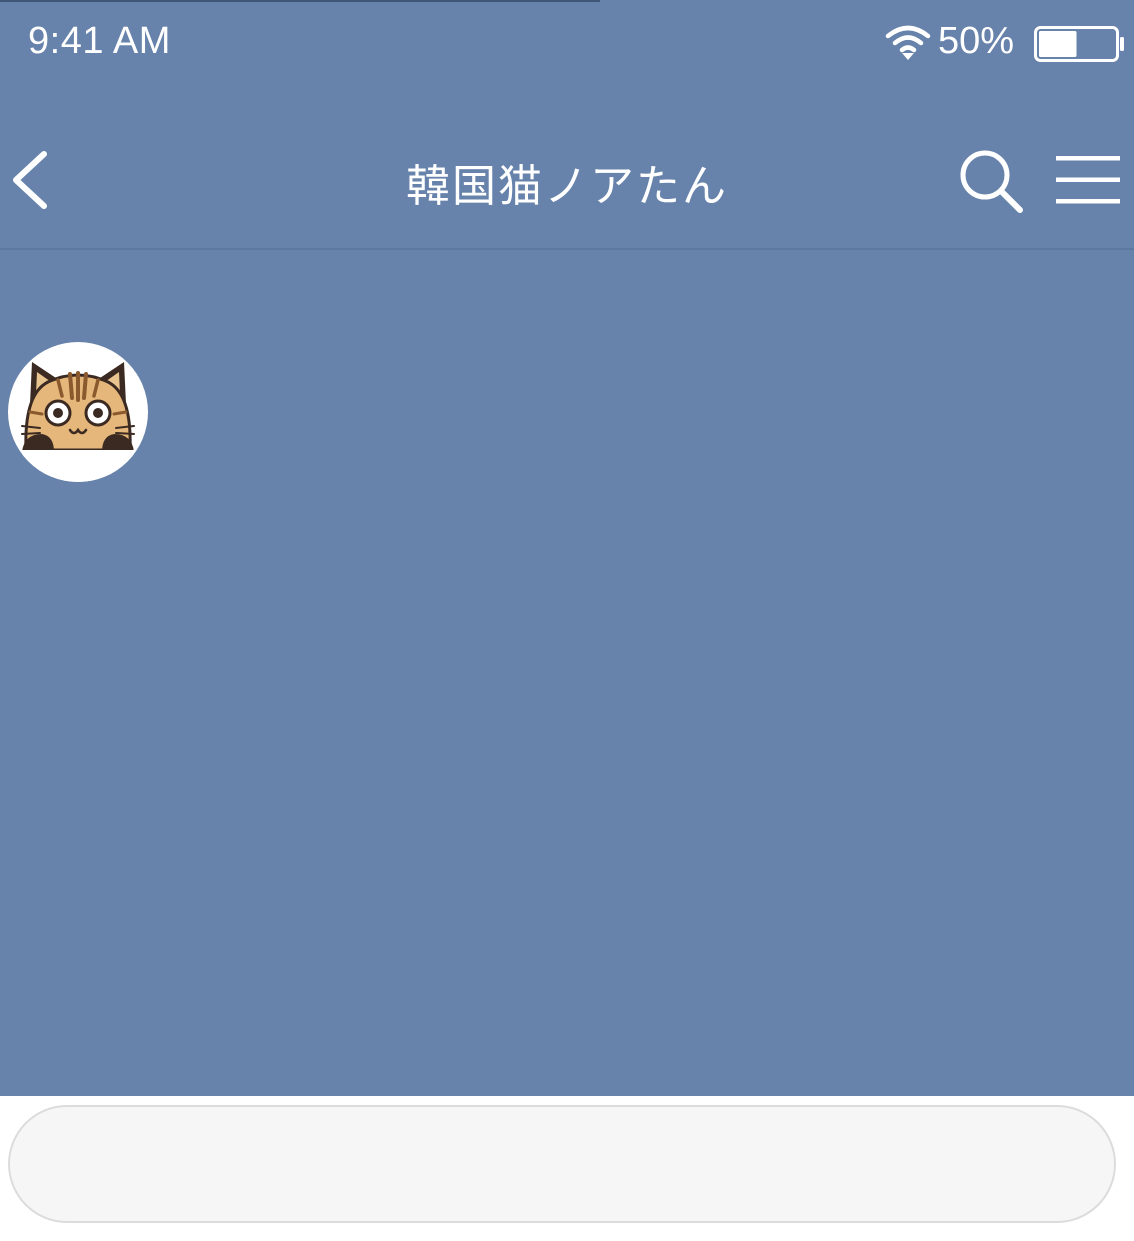  What do you see at coordinates (562, 1164) in the screenshot?
I see `message-input` at bounding box center [562, 1164].